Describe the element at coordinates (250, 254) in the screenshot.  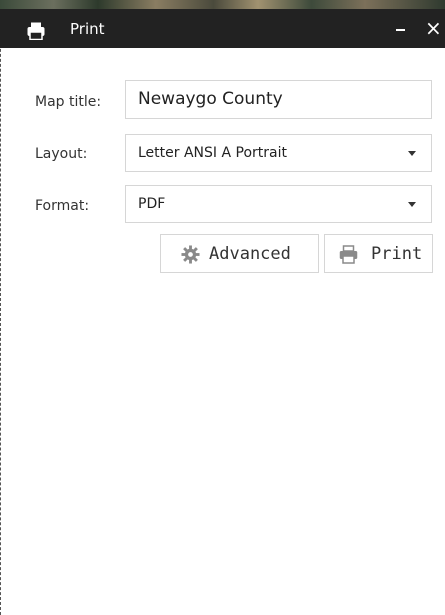
I see `advanced-button-label: Advanced` at that location.